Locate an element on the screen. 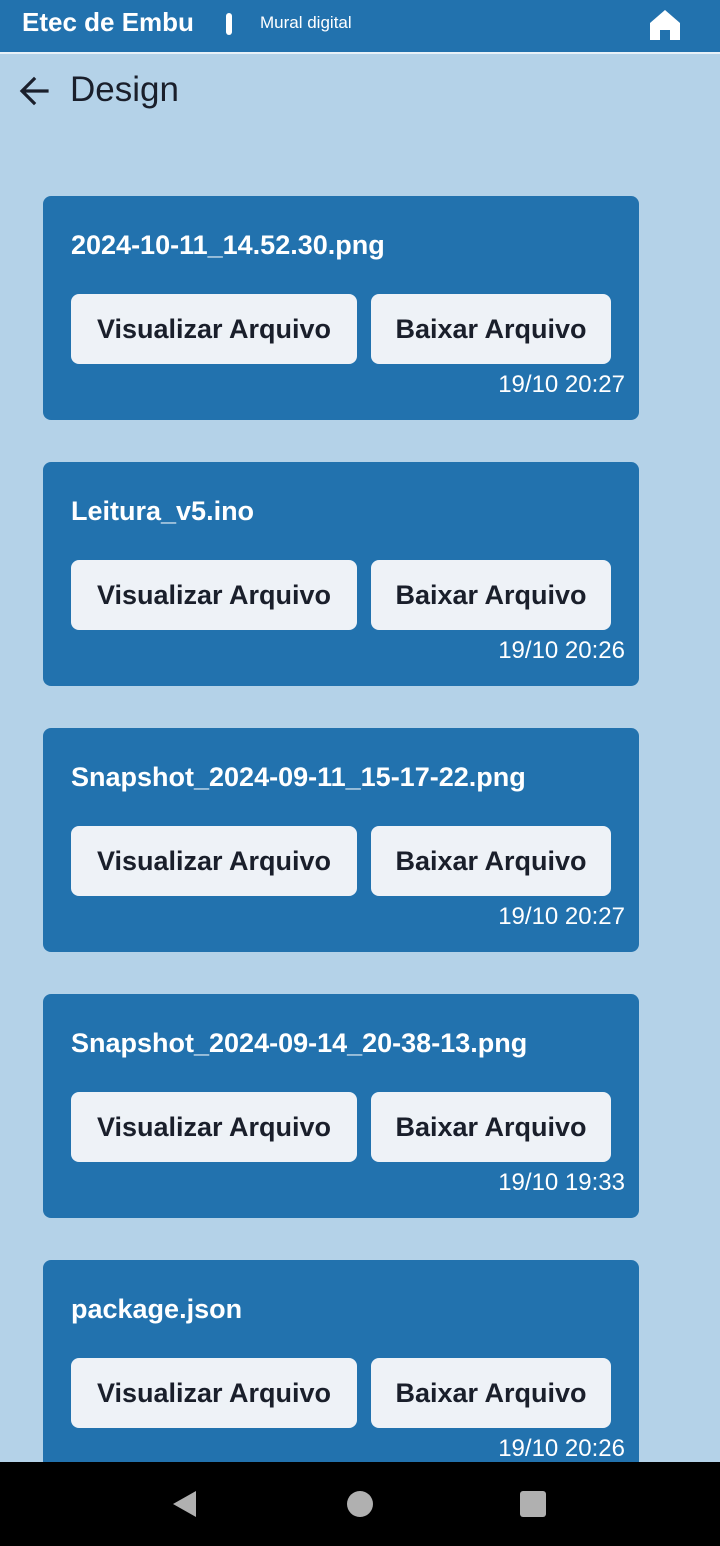  nav-home-button is located at coordinates (360, 1504).